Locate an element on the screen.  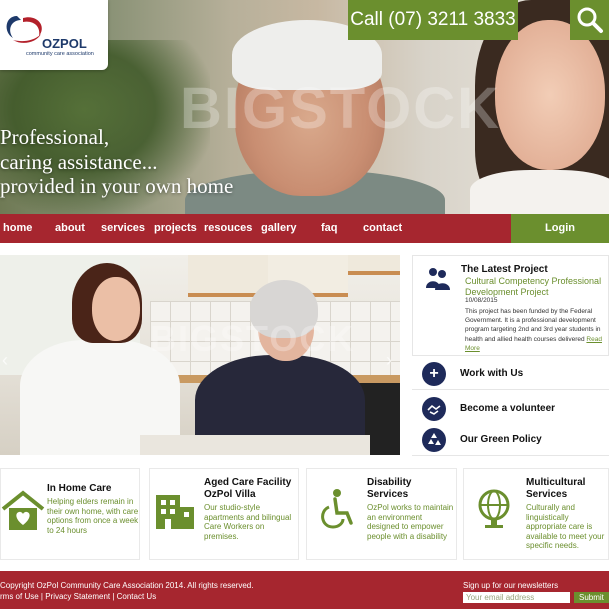
service-title: Multicultural Services is located at coordinates (556, 488).